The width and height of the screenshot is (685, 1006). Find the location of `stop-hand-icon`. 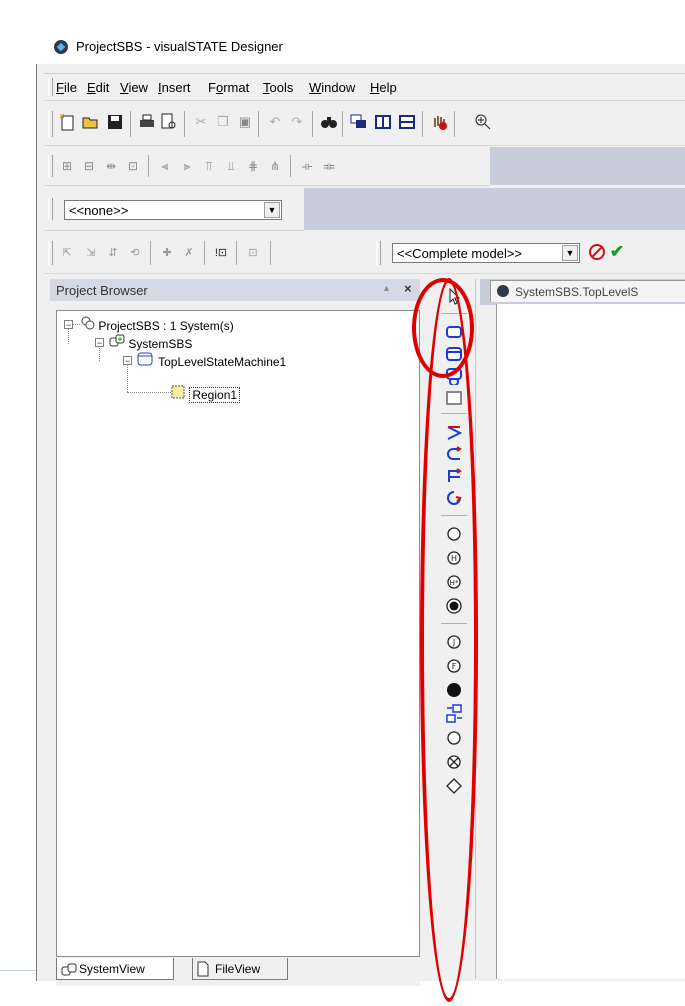

stop-hand-icon is located at coordinates (439, 122).